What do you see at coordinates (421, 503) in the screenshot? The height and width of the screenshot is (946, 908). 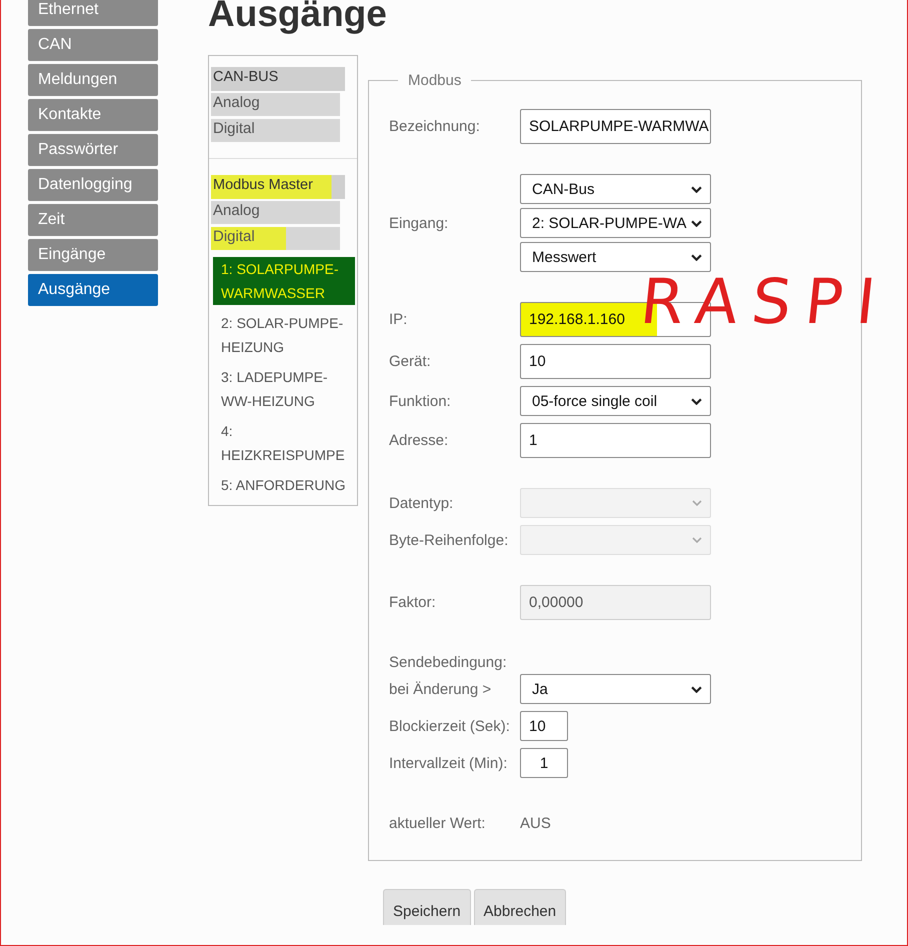 I see `field-label: Datentyp:` at bounding box center [421, 503].